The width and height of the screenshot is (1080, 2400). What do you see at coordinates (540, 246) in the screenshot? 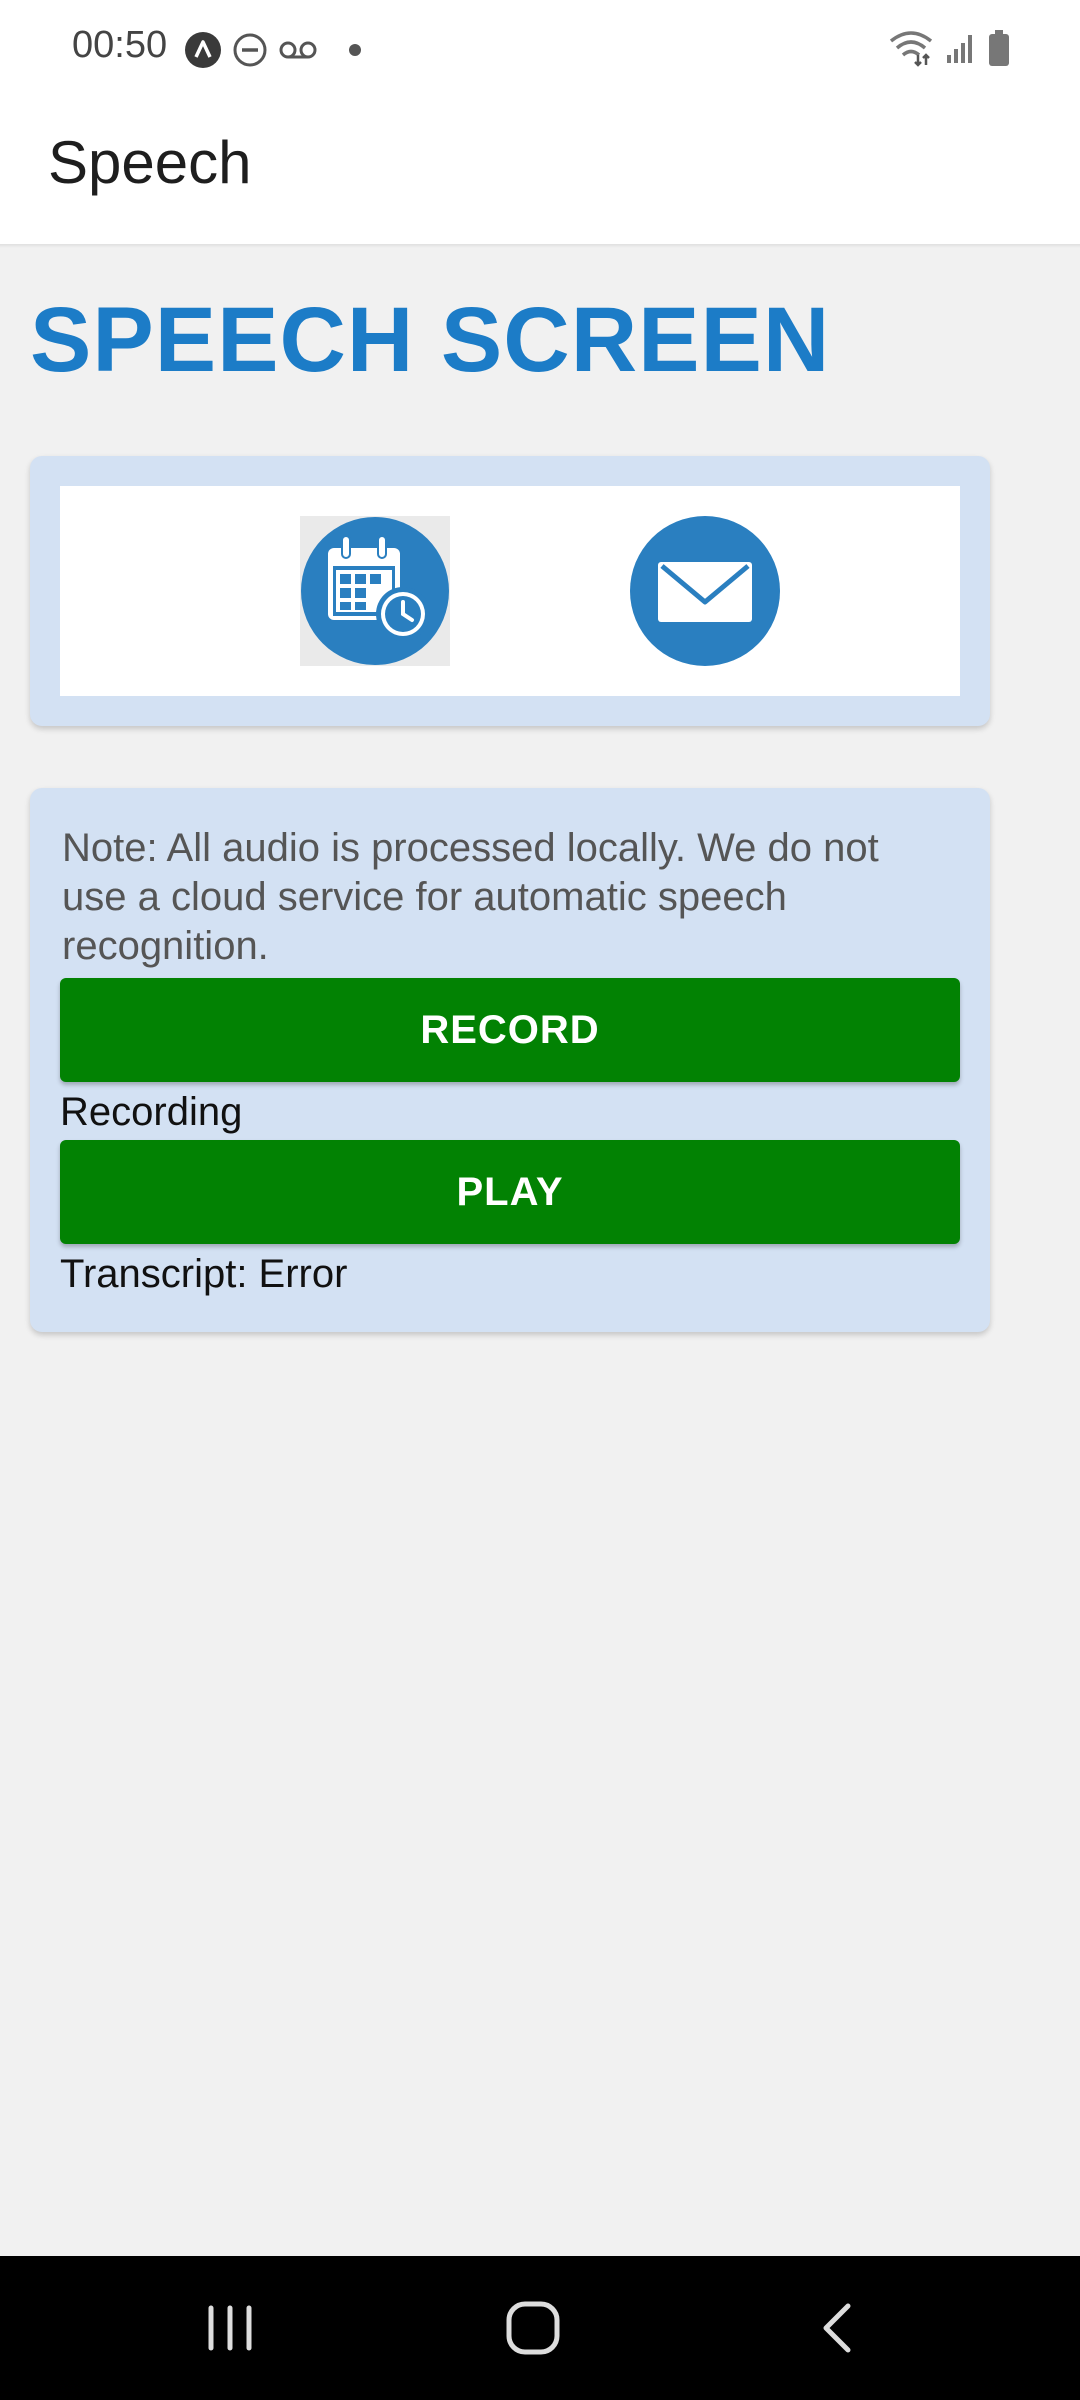
I see `app-bar-divider` at bounding box center [540, 246].